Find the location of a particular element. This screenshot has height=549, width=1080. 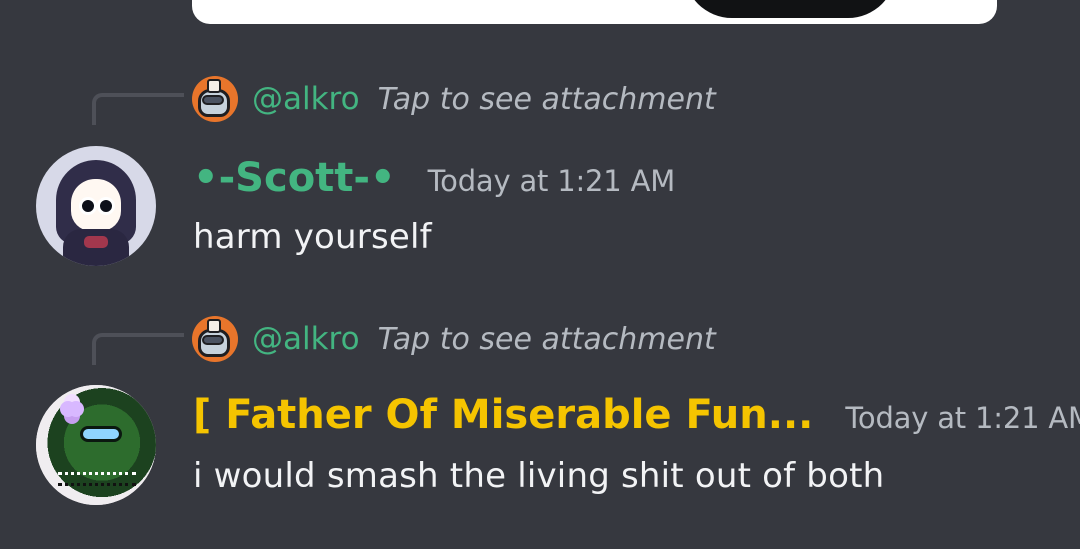

avatar-left-eye-shape is located at coordinates (88, 206).